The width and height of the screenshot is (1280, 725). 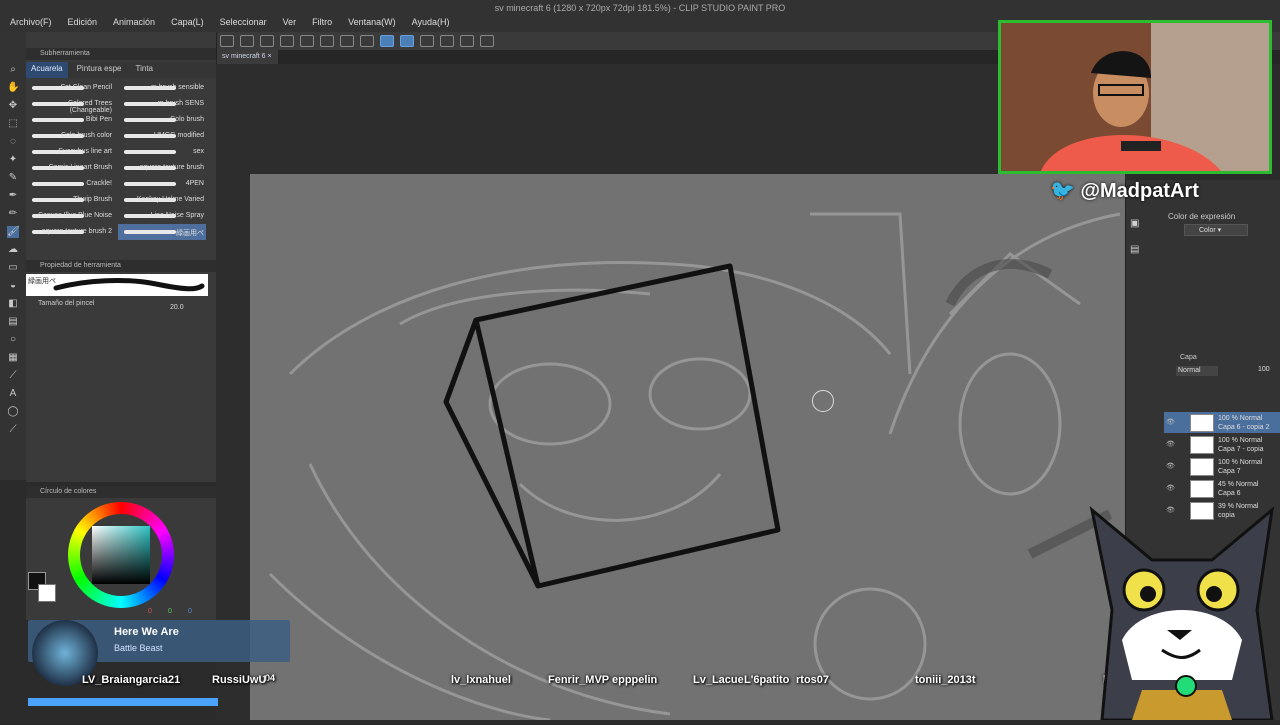 I want to click on brush-item: Sst Clean Pencil, so click(x=70, y=88).